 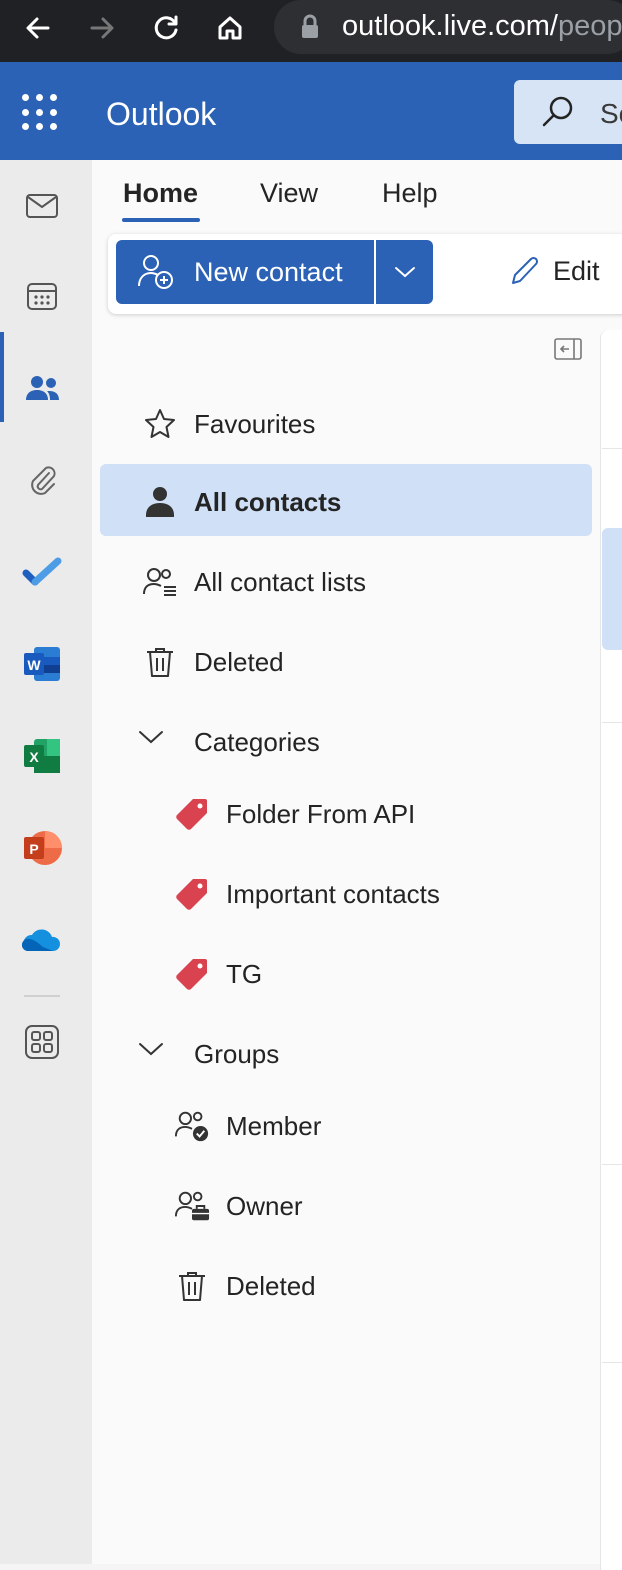 I want to click on section-label: Categories, so click(x=257, y=742).